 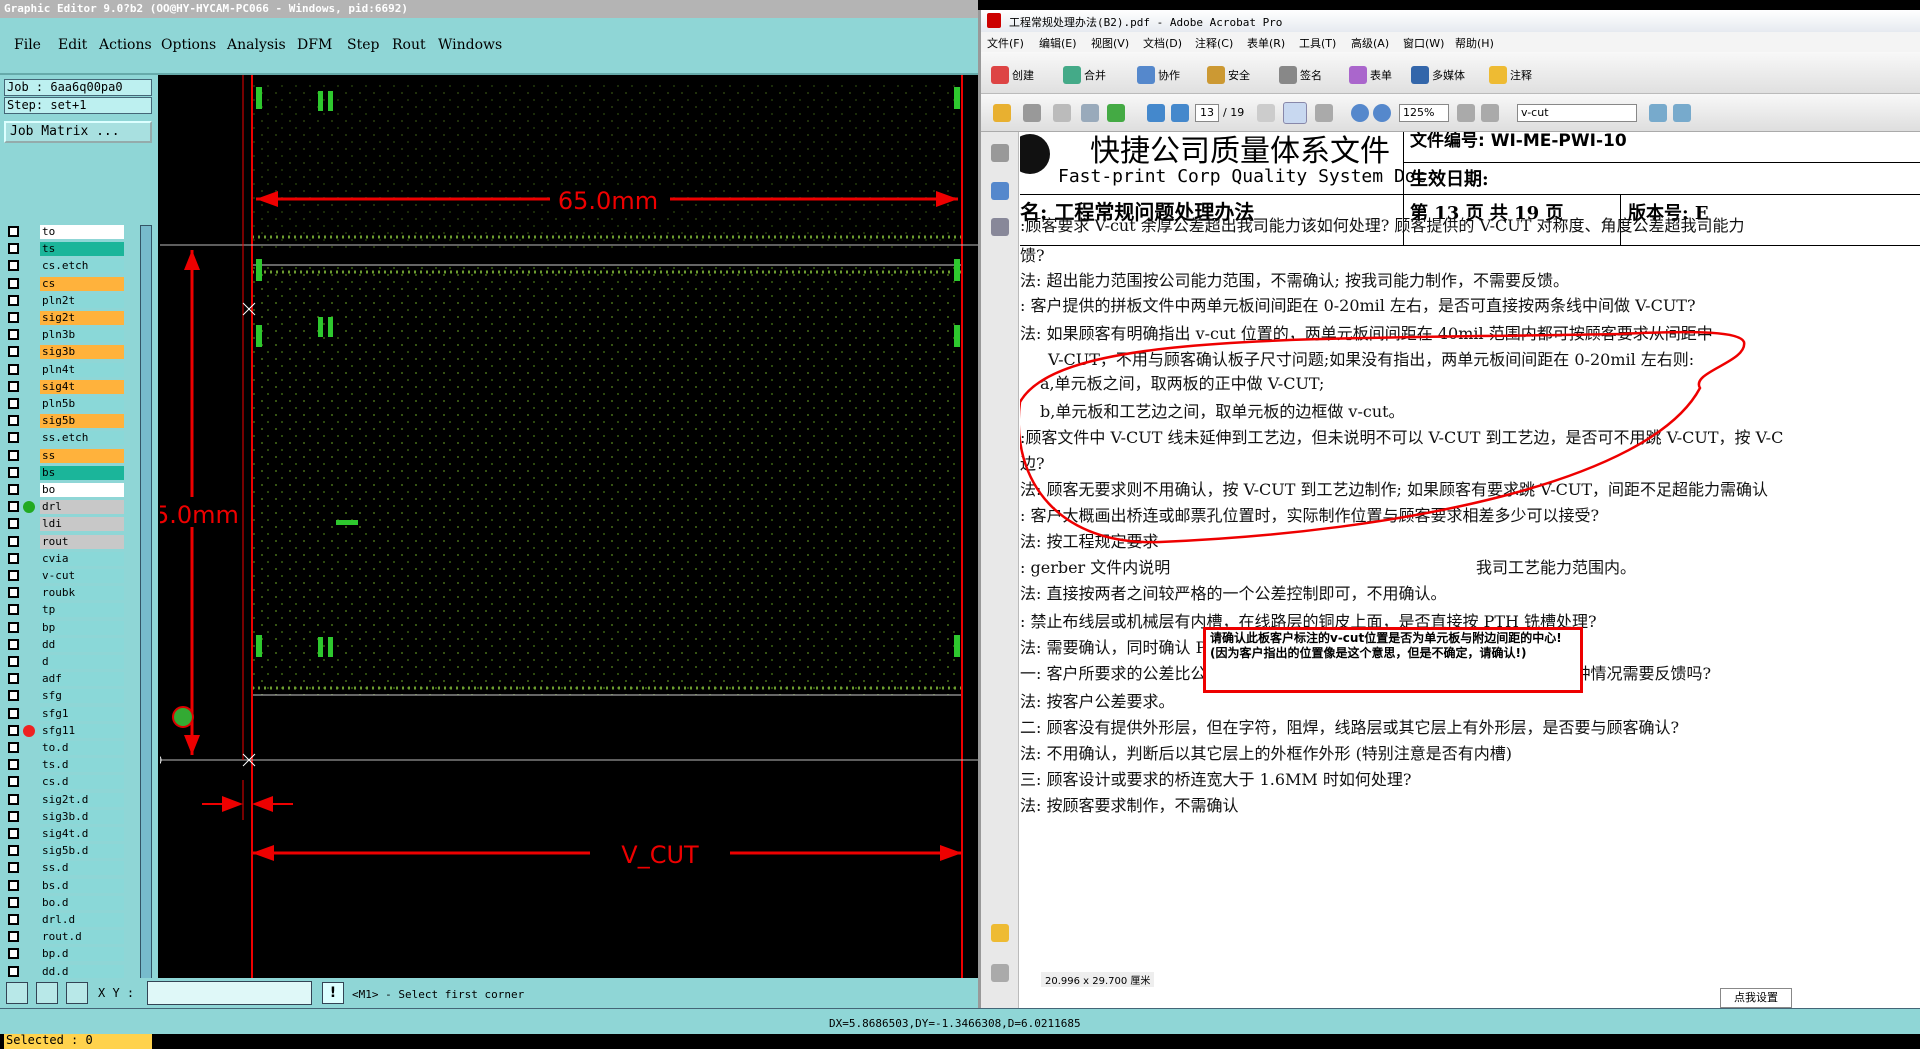 I want to click on layer-row: sfg11, so click(x=65, y=730).